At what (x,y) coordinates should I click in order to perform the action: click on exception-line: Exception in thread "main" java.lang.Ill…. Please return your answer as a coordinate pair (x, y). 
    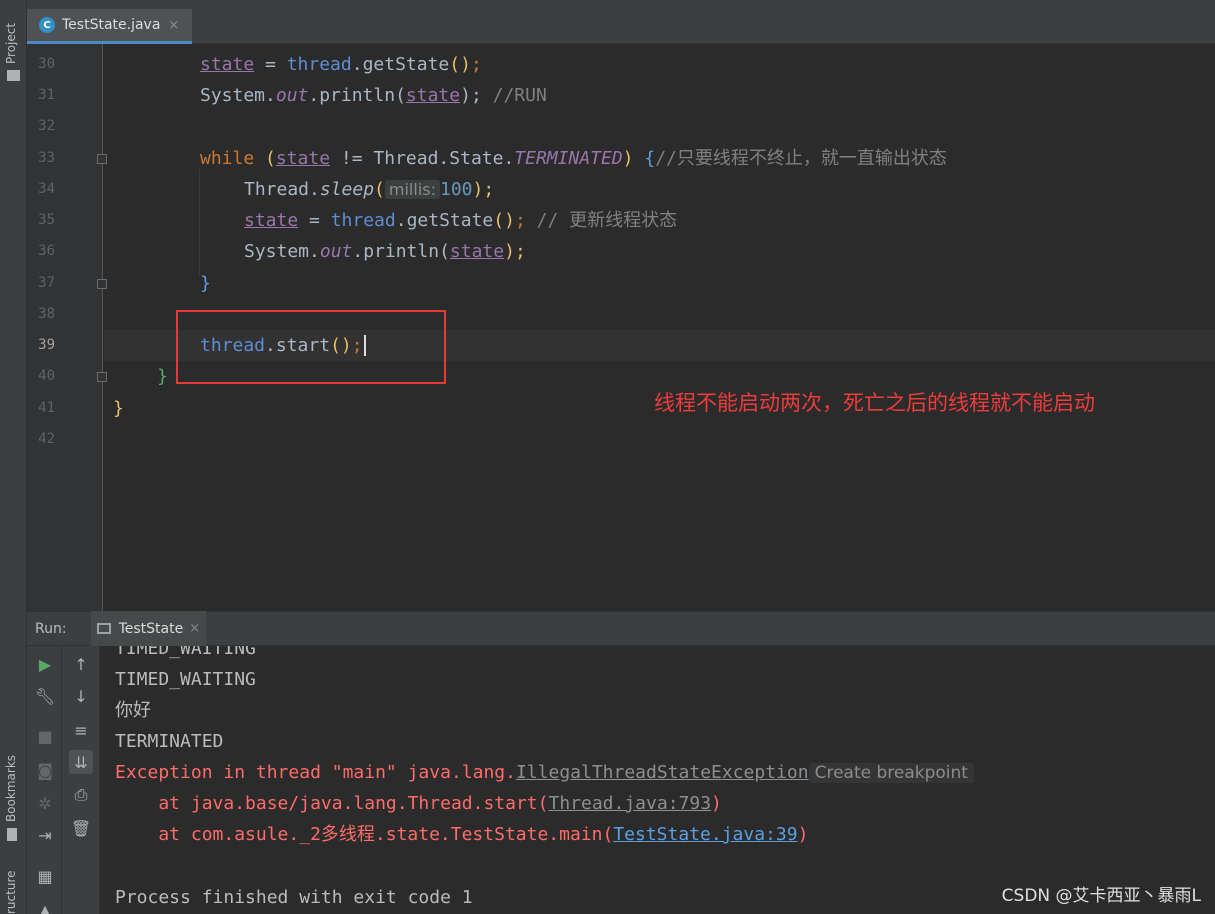
    Looking at the image, I should click on (544, 773).